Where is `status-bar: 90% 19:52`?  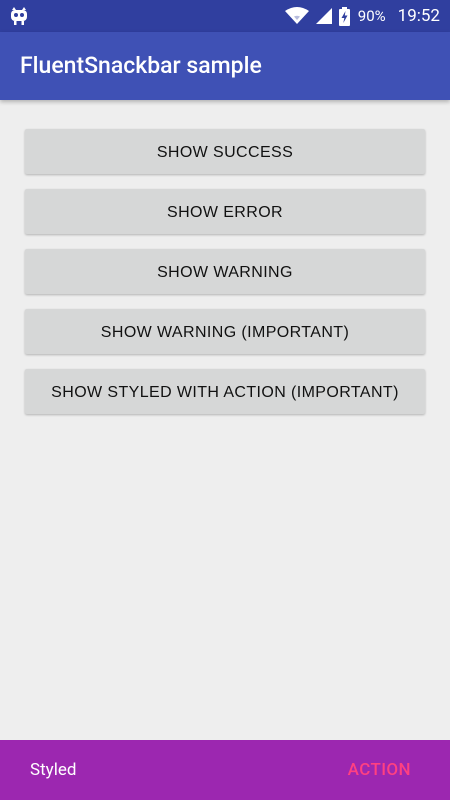
status-bar: 90% 19:52 is located at coordinates (225, 16).